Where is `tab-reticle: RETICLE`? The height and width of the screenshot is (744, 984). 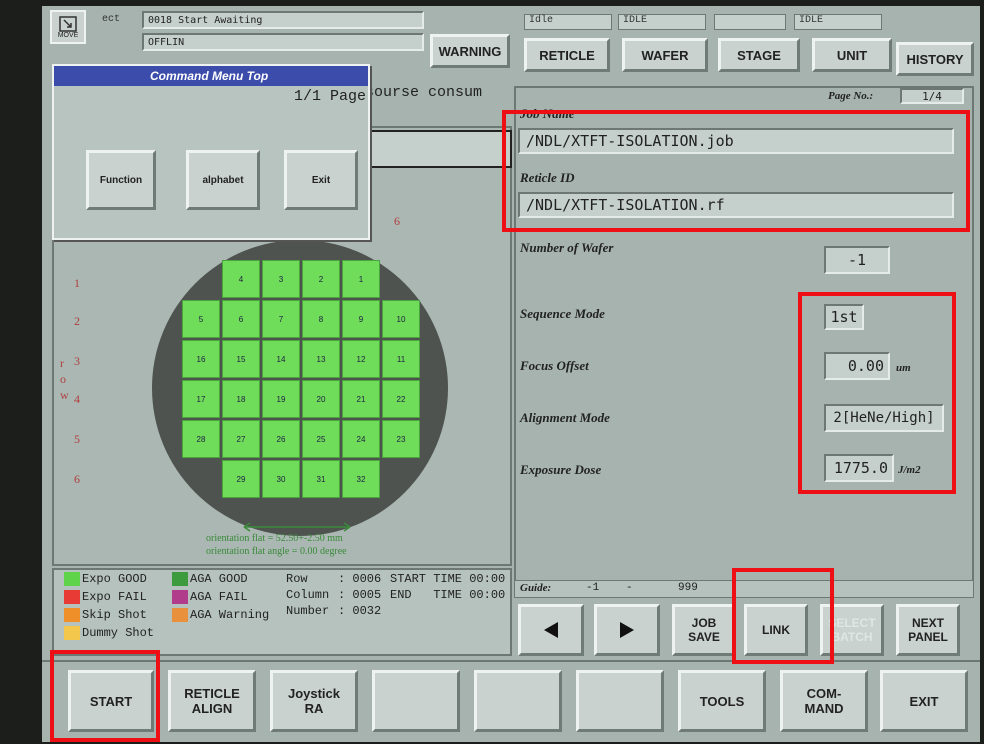
tab-reticle: RETICLE is located at coordinates (567, 55).